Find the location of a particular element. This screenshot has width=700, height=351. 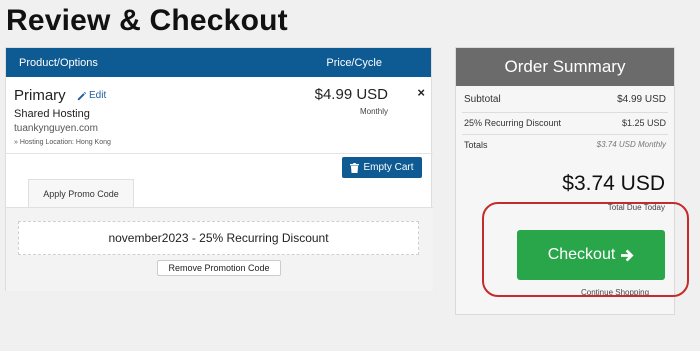

applied-promo: november2023 - 25% Recurring Discount is located at coordinates (218, 238).